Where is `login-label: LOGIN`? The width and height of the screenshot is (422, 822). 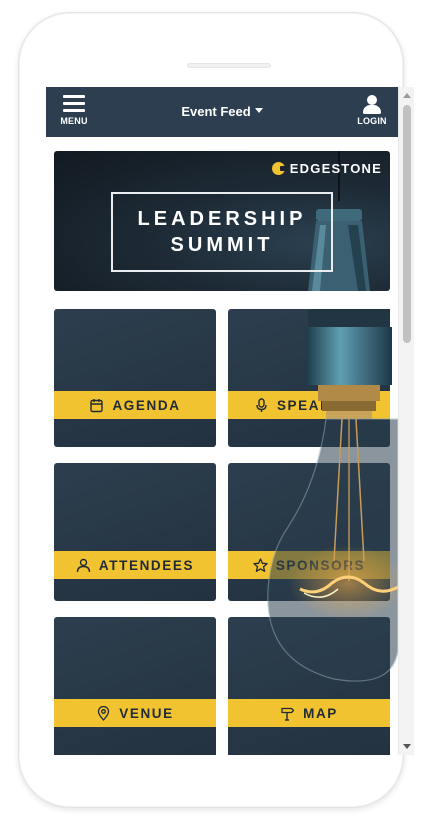
login-label: LOGIN is located at coordinates (372, 121).